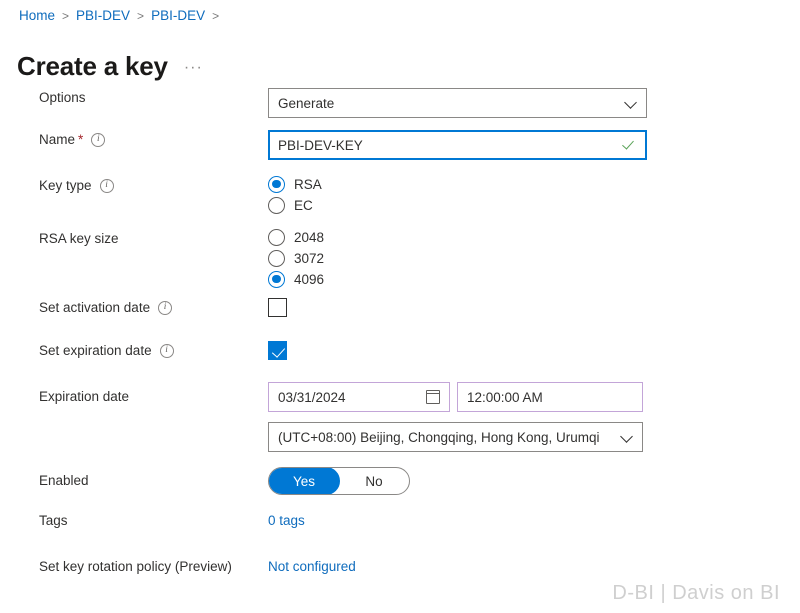 This screenshot has width=800, height=613. Describe the element at coordinates (433, 397) in the screenshot. I see `calendar-icon` at that location.